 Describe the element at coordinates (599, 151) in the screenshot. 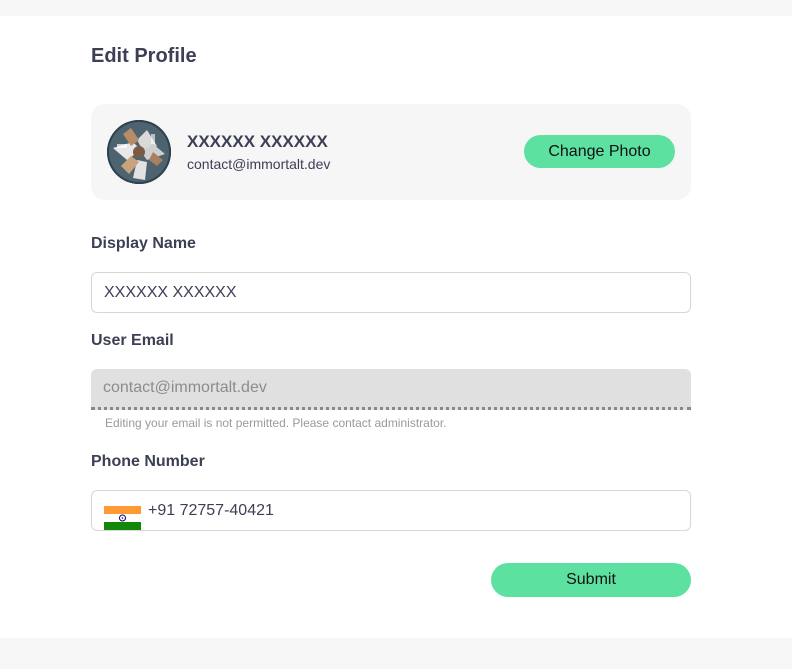

I see `change-photo-button: Change Photo` at that location.